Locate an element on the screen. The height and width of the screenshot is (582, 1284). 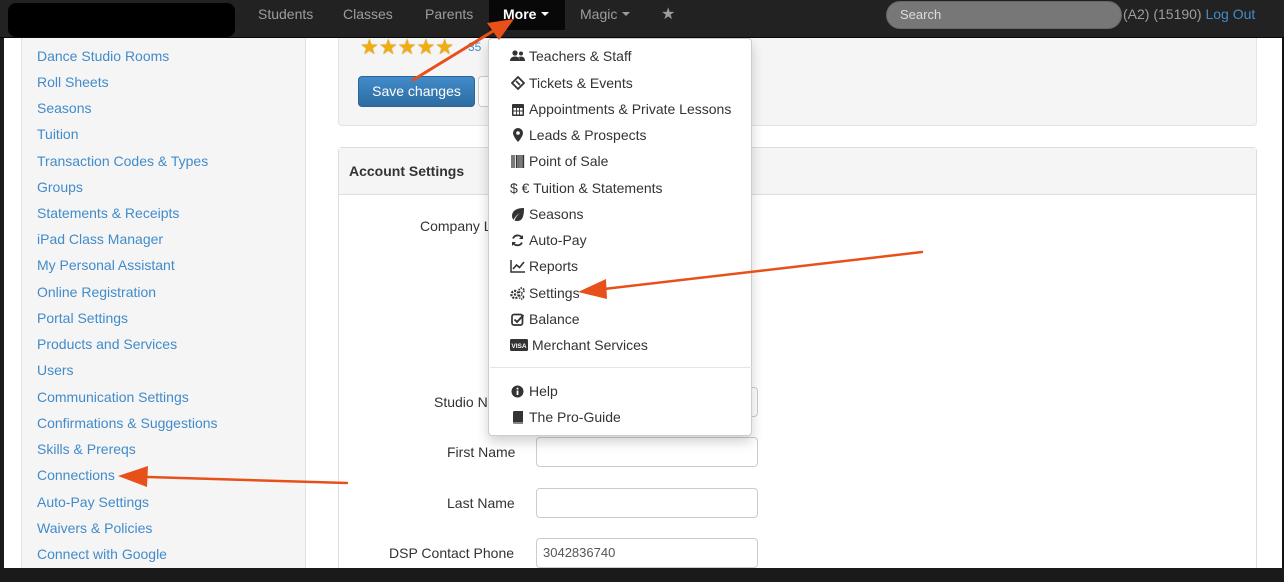
nav-parents: Parents is located at coordinates (449, 15).